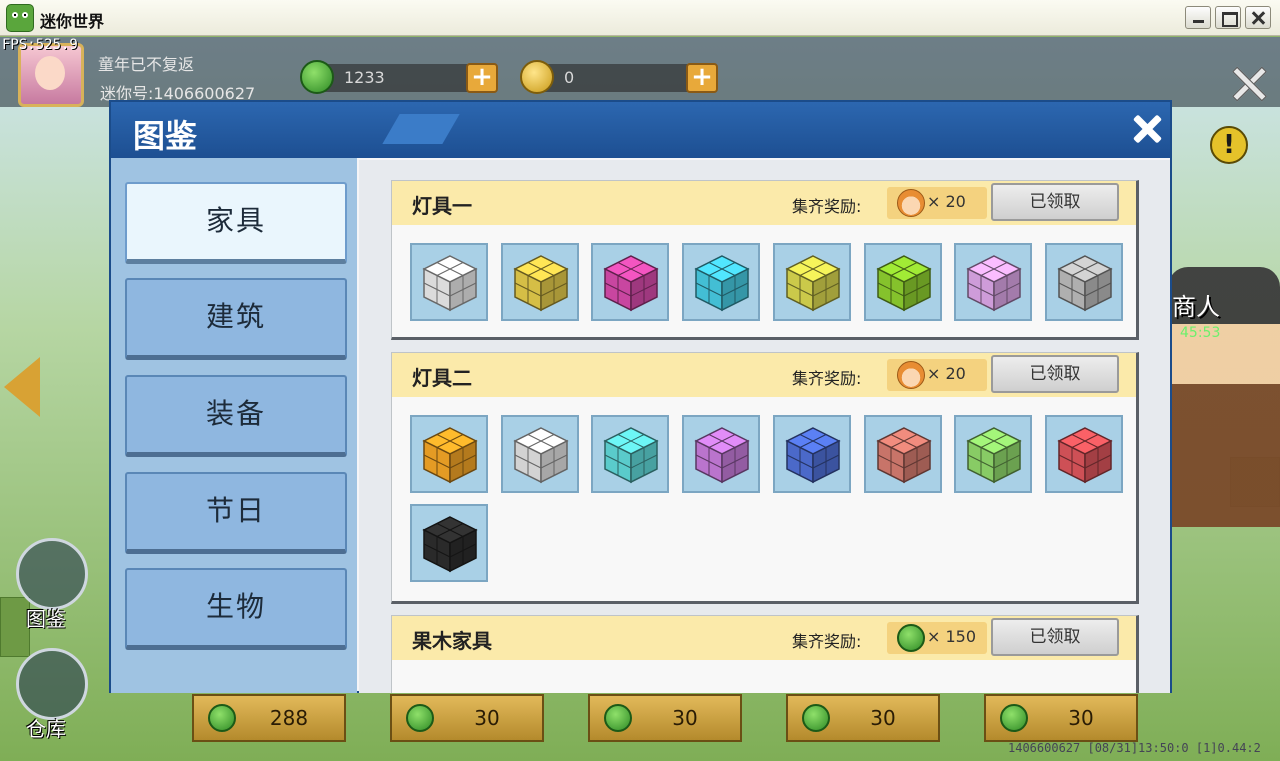 This screenshot has height=761, width=1280. Describe the element at coordinates (399, 77) in the screenshot. I see `green-currency: 1233 +` at that location.